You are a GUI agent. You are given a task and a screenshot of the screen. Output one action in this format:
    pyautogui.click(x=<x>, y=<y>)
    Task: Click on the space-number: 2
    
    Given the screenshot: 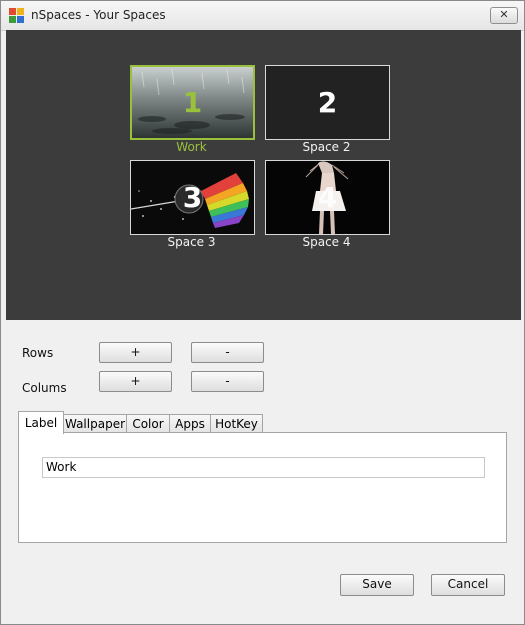 What is the action you would take?
    pyautogui.click(x=327, y=102)
    